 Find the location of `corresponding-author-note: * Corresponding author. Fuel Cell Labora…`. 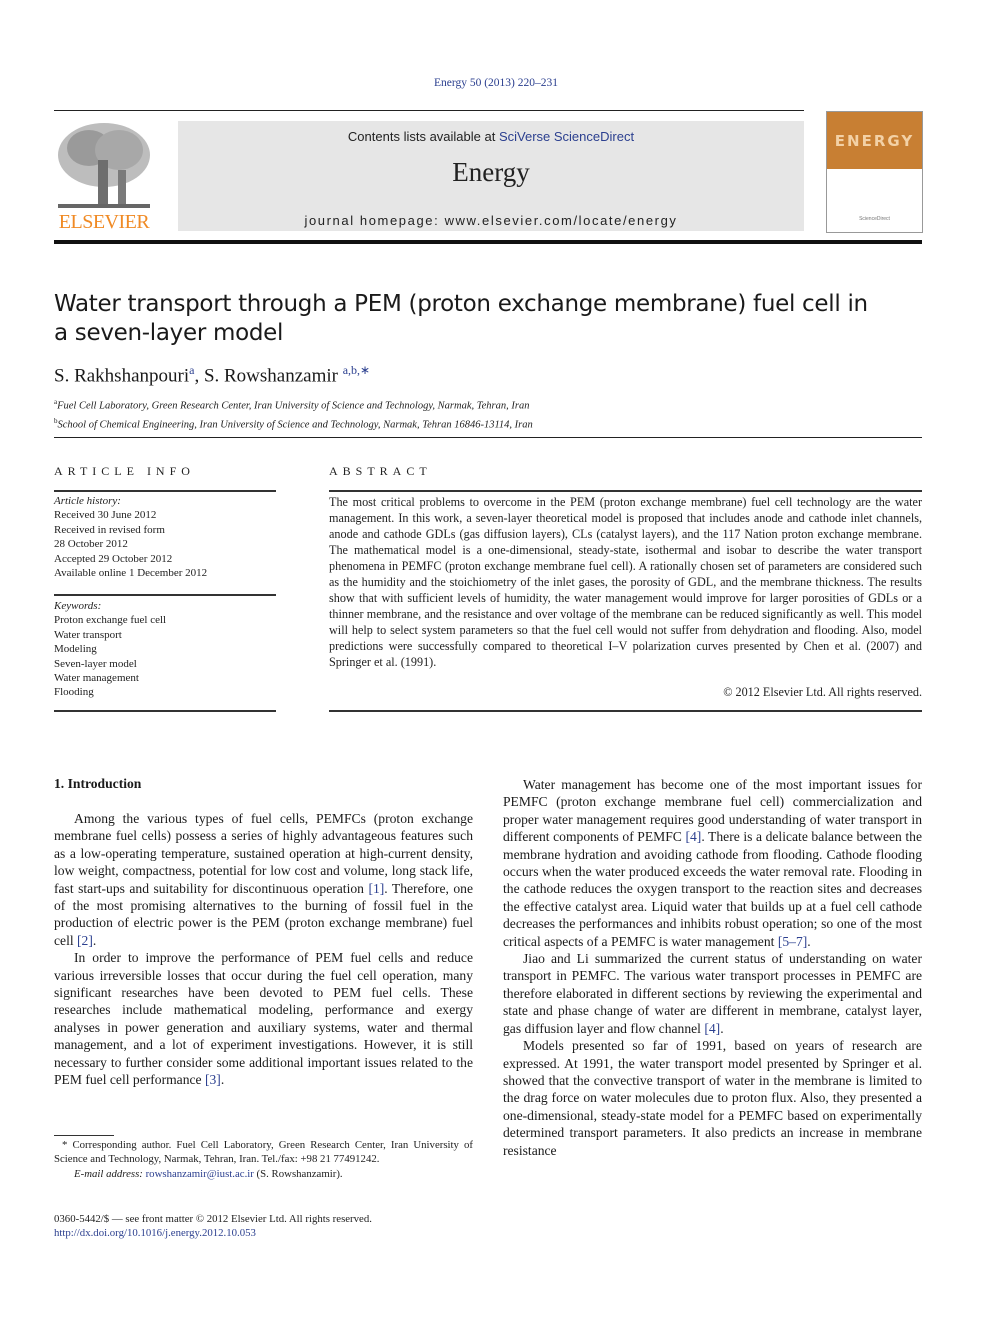

corresponding-author-note: * Corresponding author. Fuel Cell Labora… is located at coordinates (263, 1152).